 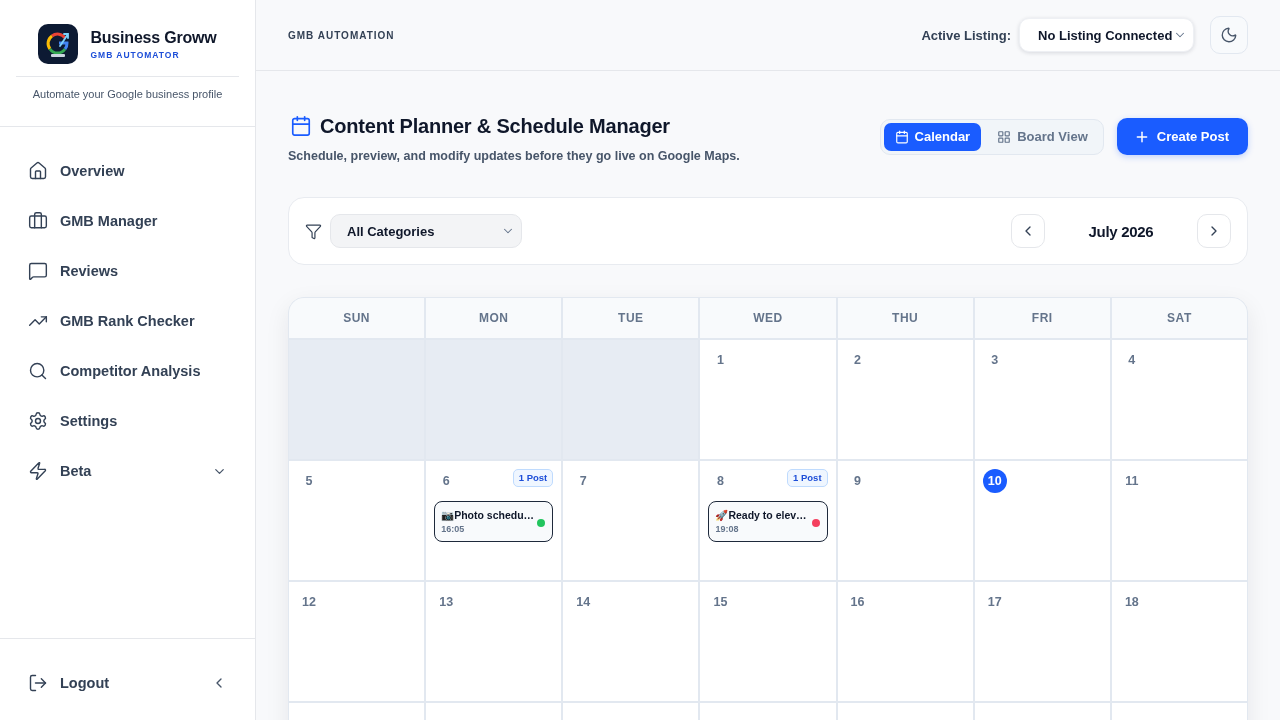 I want to click on theme-toggle-button, so click(x=1229, y=35).